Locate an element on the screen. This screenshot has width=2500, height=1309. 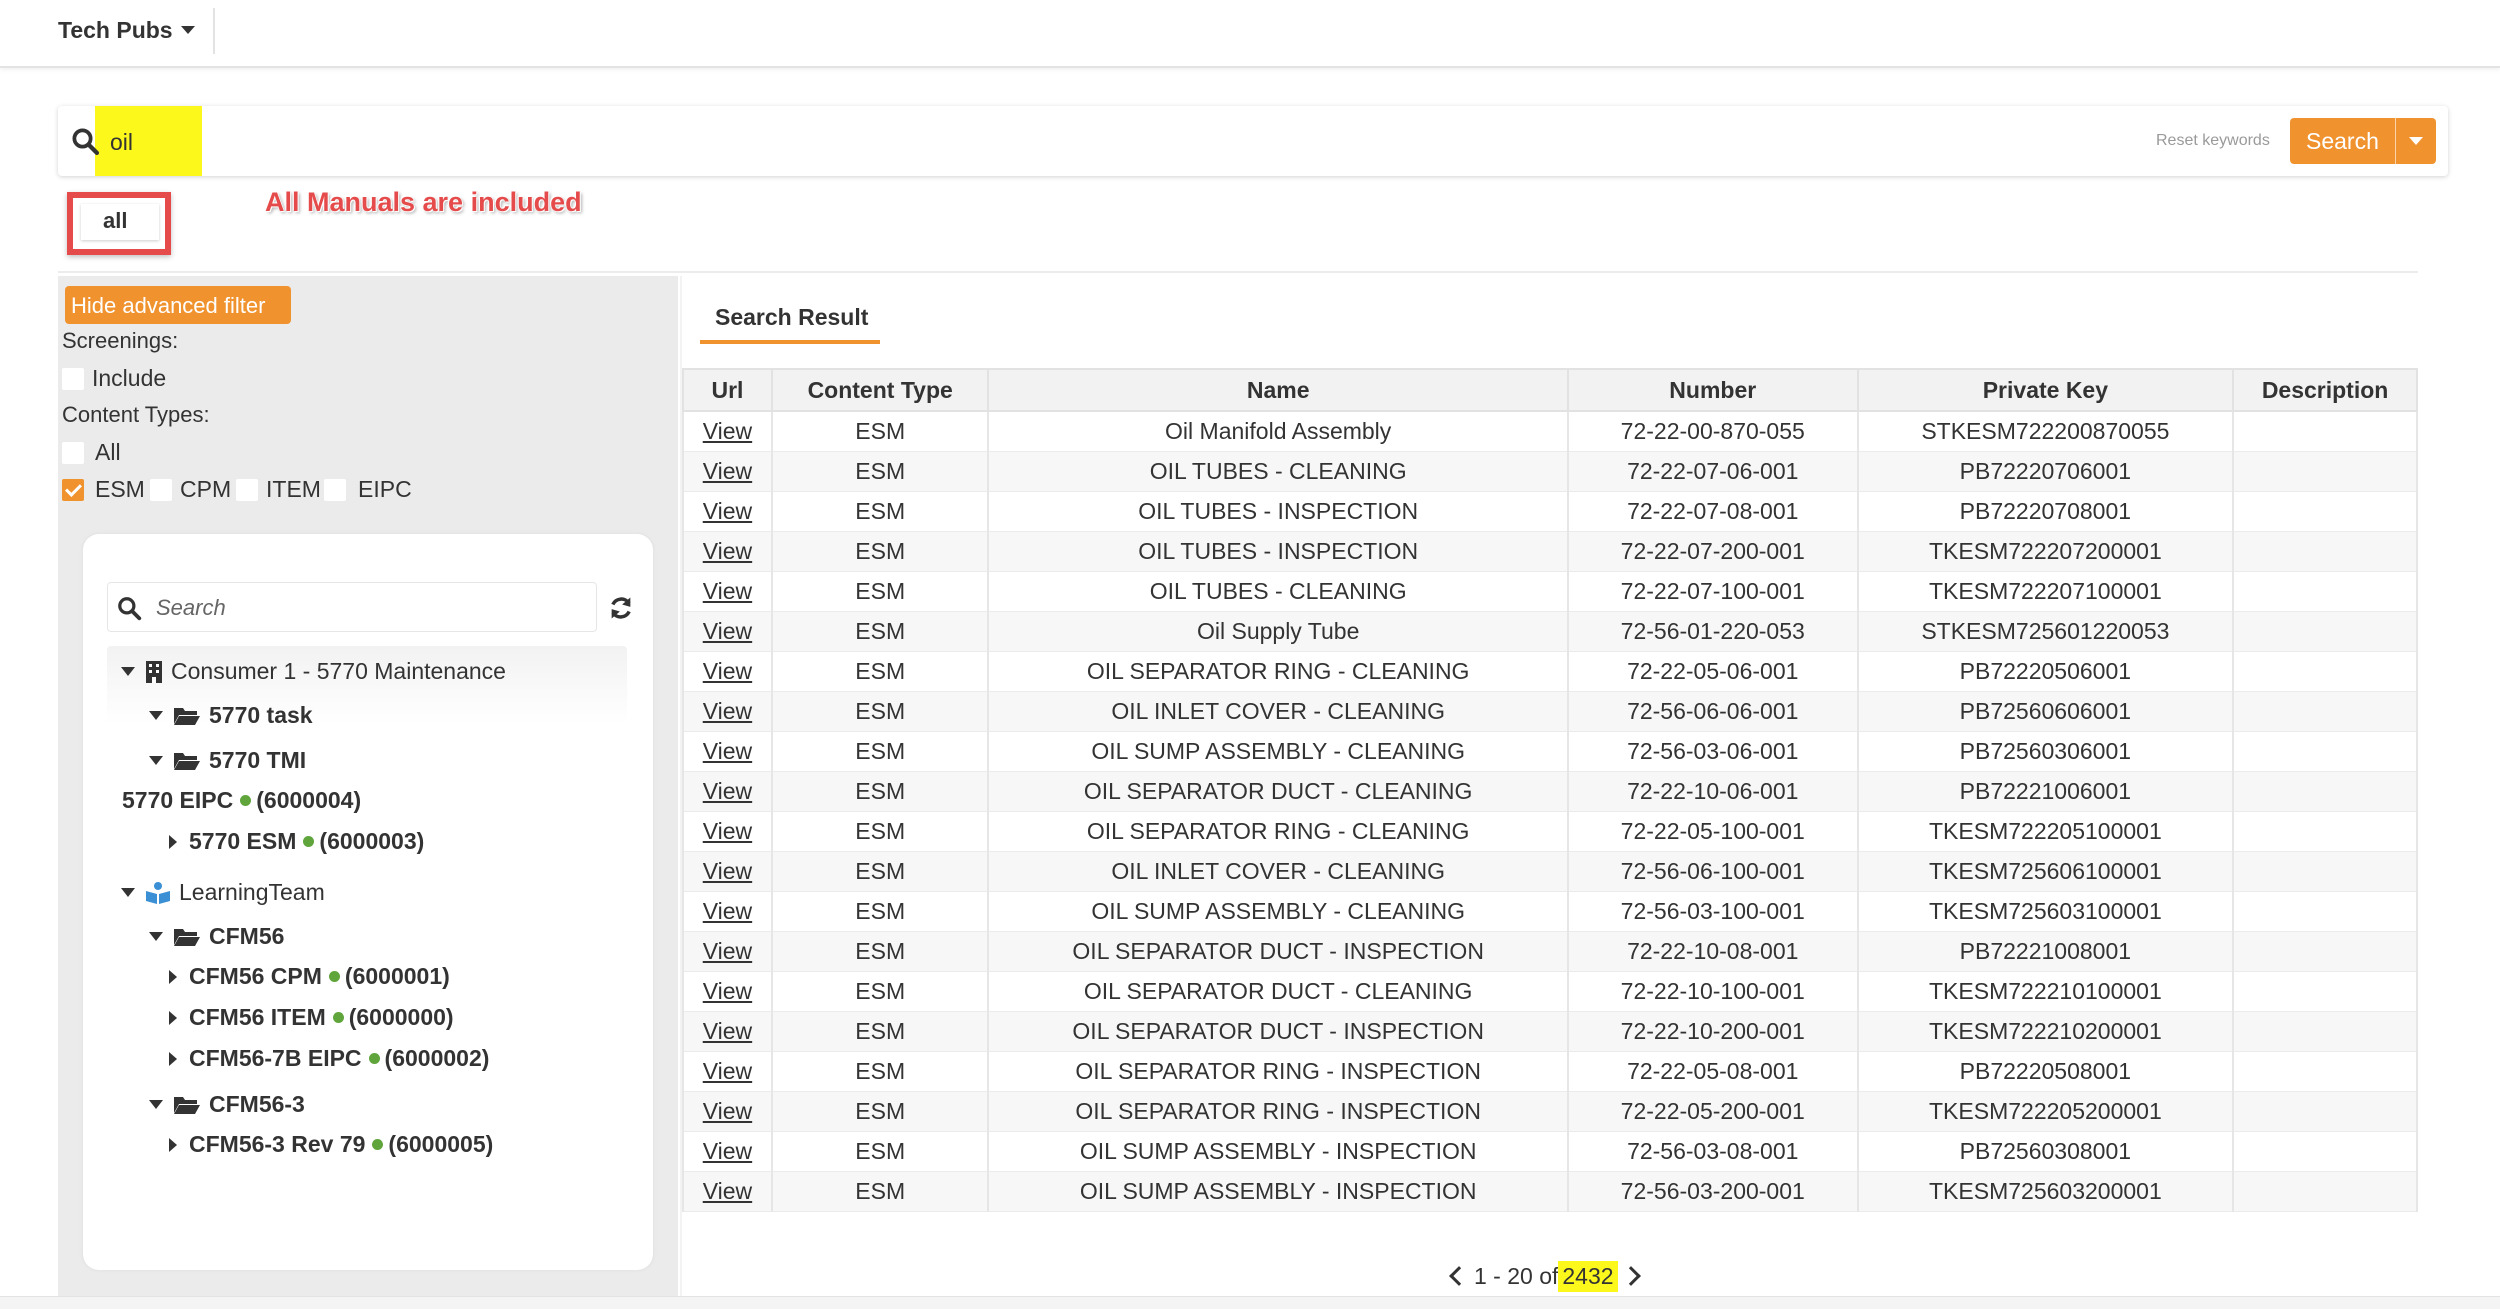
private-key-cell: TKESM725603100001 is located at coordinates (2045, 911).